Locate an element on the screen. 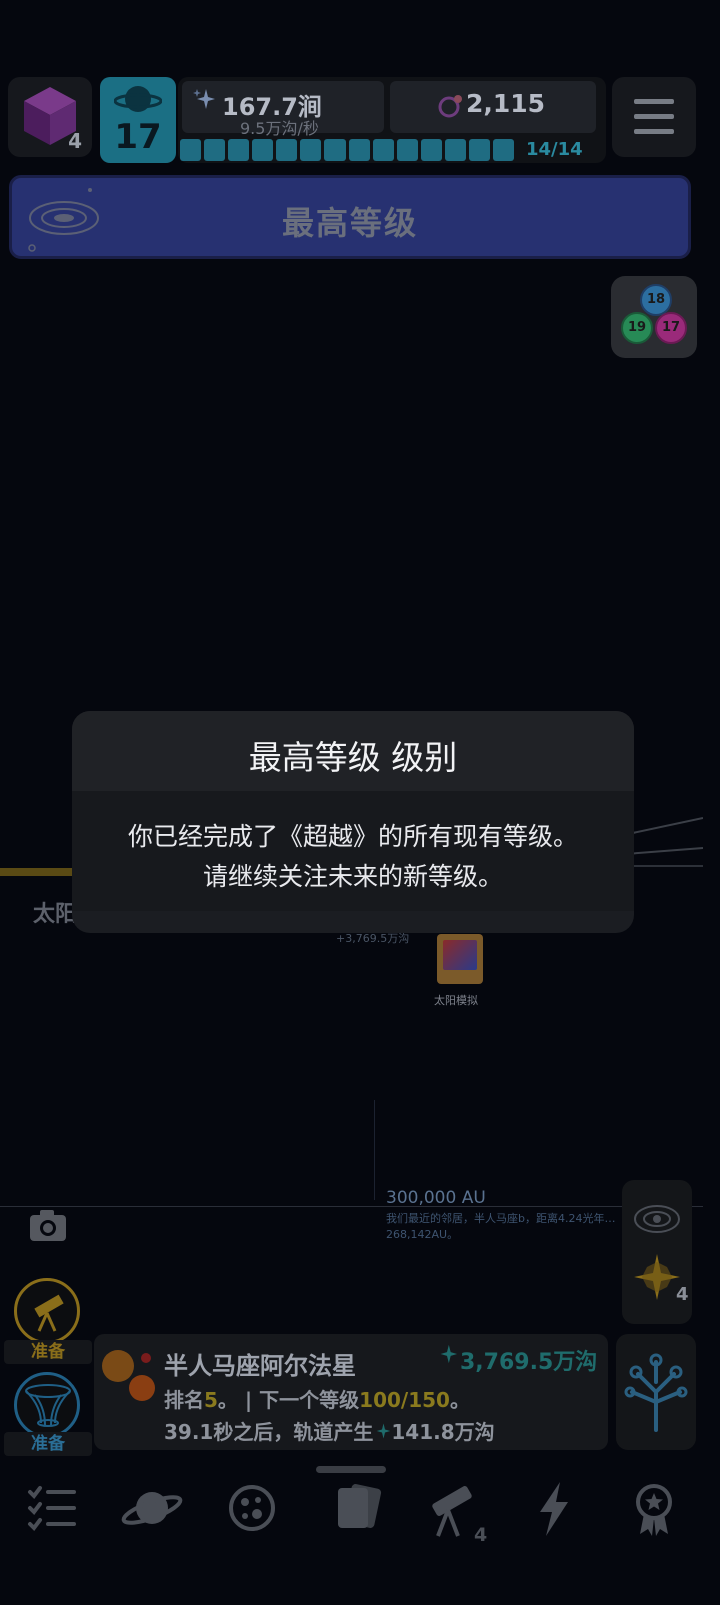  star-count: 4 is located at coordinates (682, 1294).